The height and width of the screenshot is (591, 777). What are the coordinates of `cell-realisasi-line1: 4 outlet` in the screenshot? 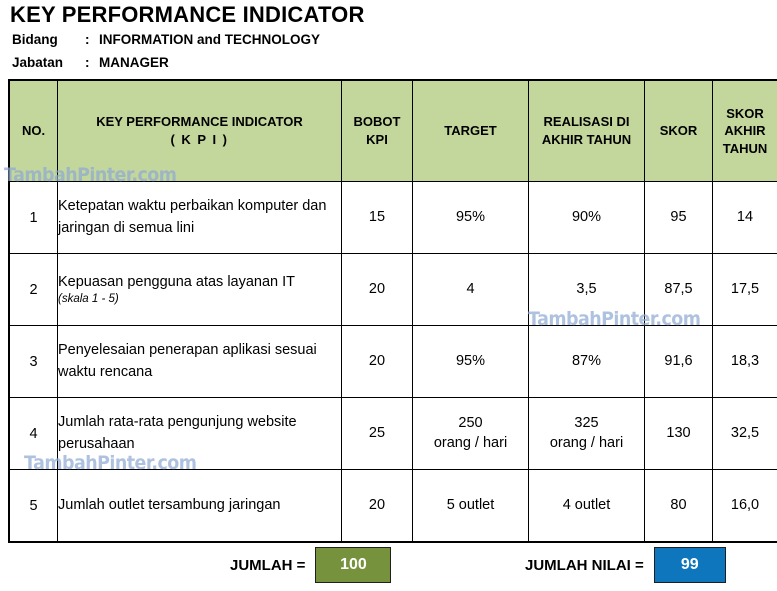 It's located at (586, 504).